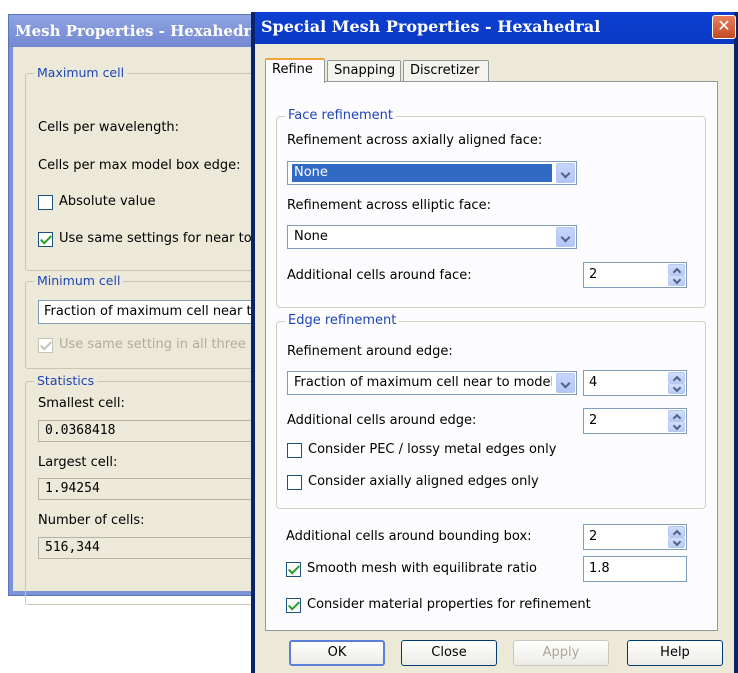 The height and width of the screenshot is (673, 738). Describe the element at coordinates (139, 165) in the screenshot. I see `cells-per-max-edge-label: Cells per max model box edge:` at that location.